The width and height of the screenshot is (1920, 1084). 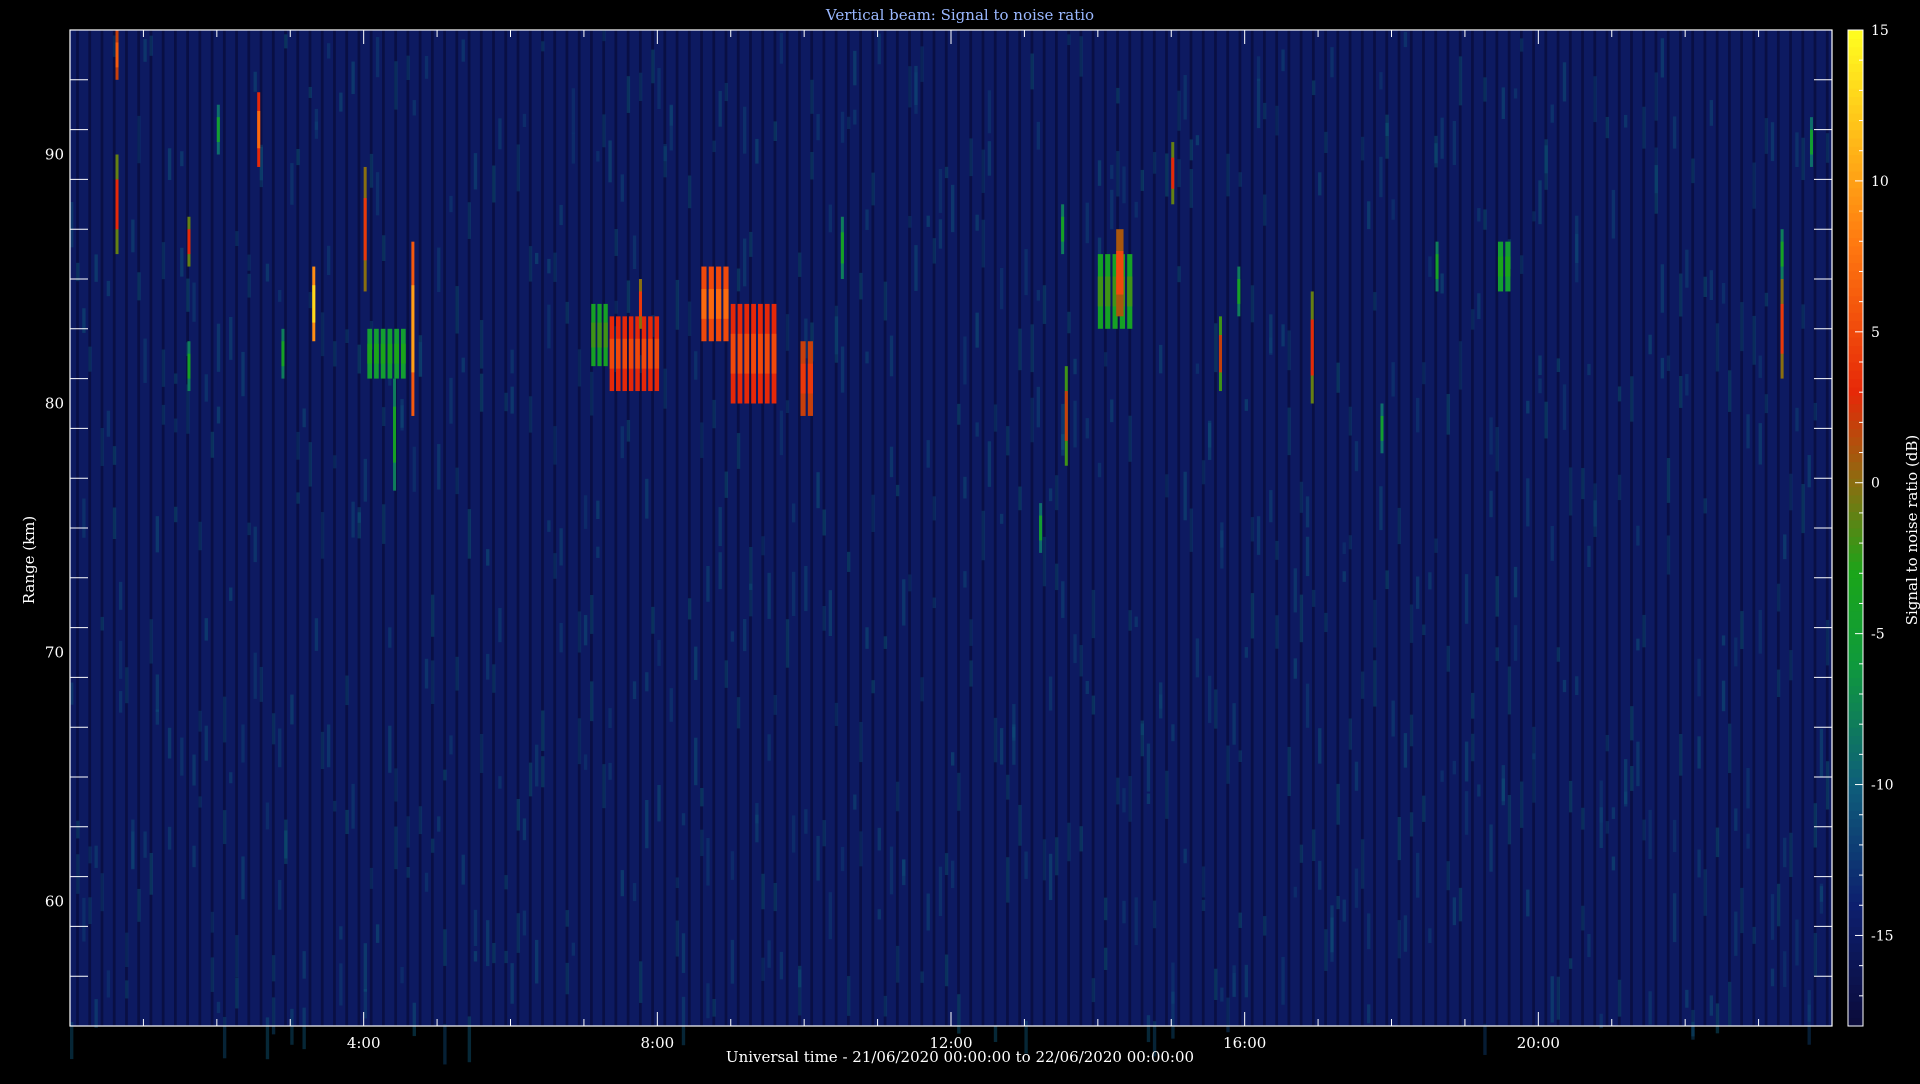 I want to click on y-tick-label: 80, so click(x=54, y=404).